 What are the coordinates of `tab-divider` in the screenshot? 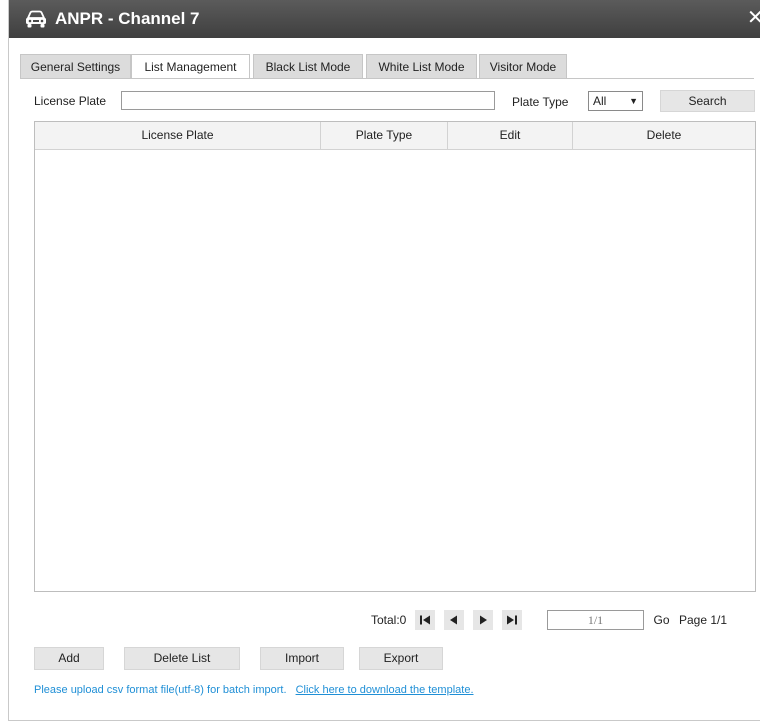 It's located at (387, 78).